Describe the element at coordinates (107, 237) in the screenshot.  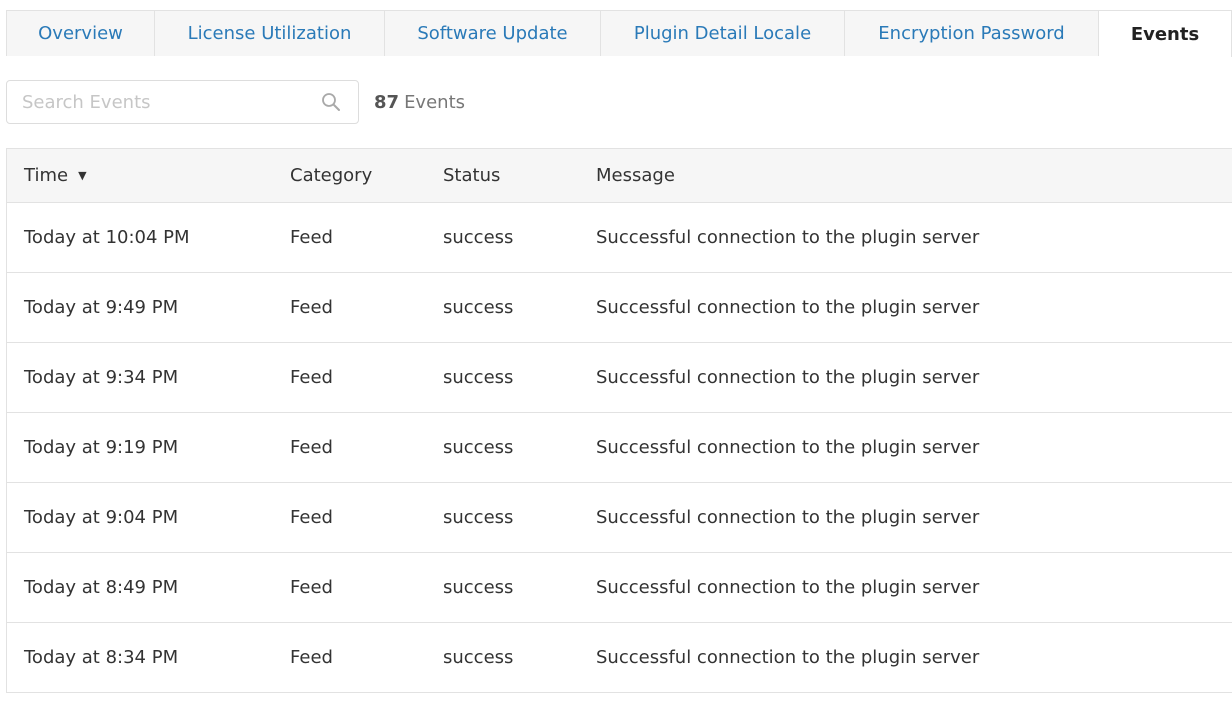
I see `cell-time: Today at 10:04 PM` at that location.